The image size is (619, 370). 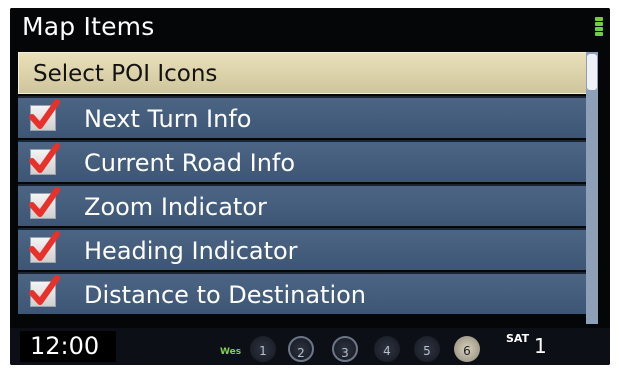 I want to click on list-item-distance-to-destination: Distance to Destination, so click(x=304, y=293).